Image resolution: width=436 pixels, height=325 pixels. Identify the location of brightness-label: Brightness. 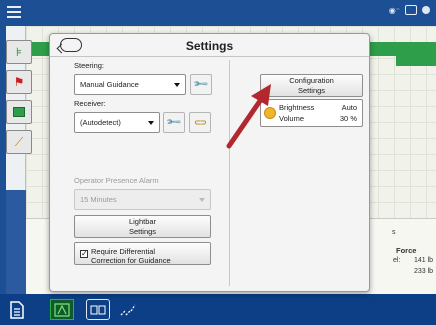
(297, 107).